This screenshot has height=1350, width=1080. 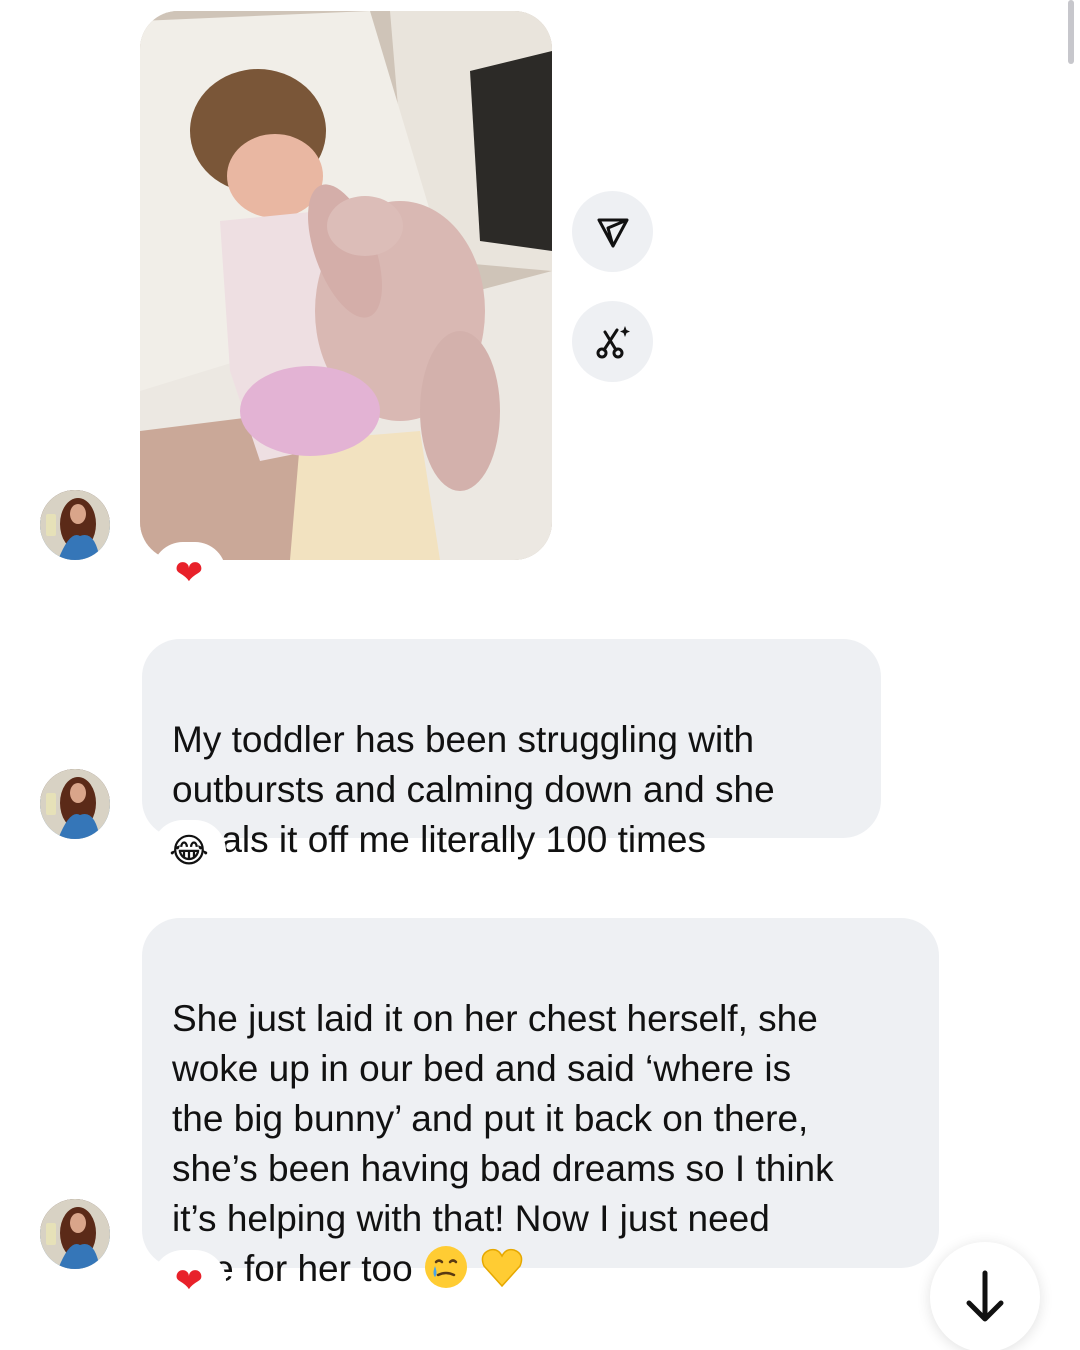 I want to click on laughing-face-icon: 😂, so click(x=189, y=851).